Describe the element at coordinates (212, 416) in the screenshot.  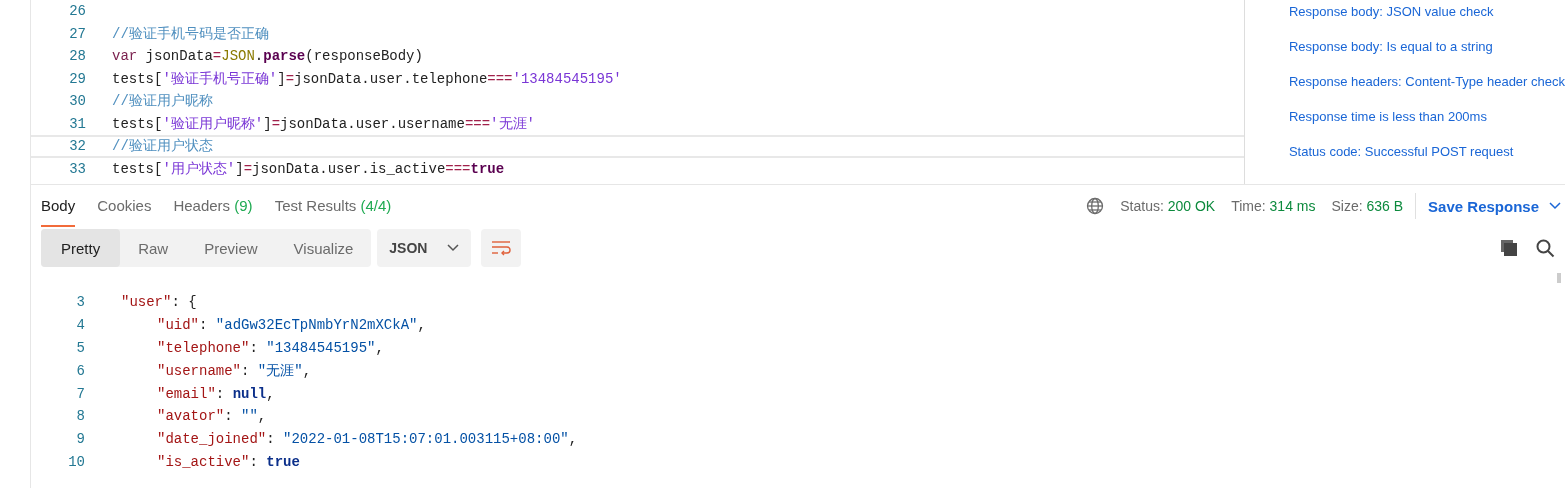
I see `json-line: "avator": "",` at that location.